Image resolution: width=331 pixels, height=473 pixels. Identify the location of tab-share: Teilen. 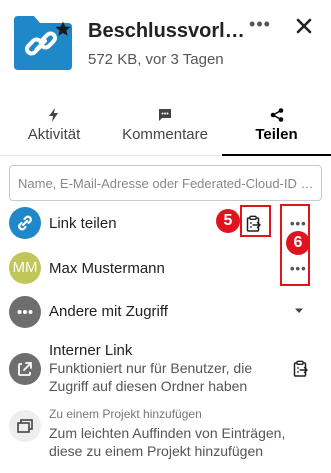
(276, 128).